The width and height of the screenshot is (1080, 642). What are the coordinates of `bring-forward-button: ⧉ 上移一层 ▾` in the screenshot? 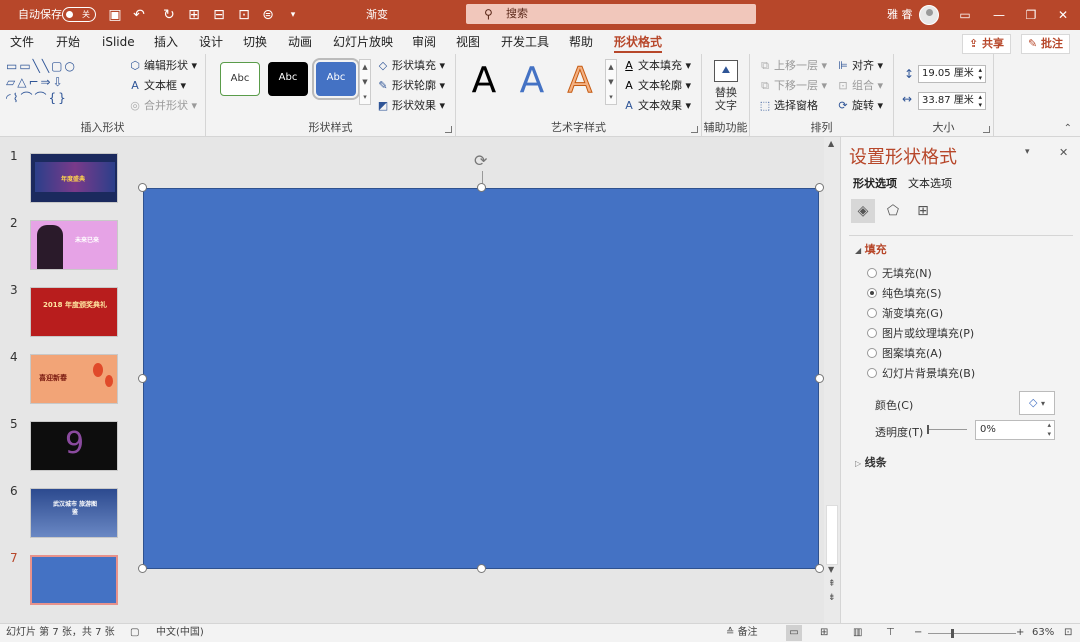 It's located at (792, 66).